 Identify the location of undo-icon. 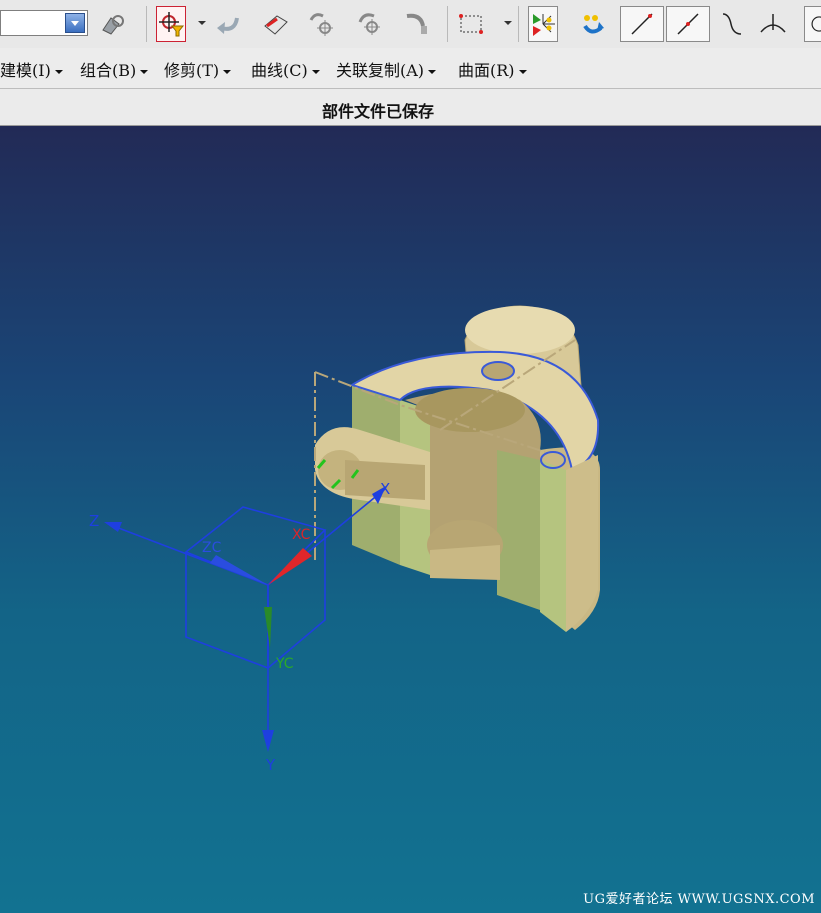
(227, 24).